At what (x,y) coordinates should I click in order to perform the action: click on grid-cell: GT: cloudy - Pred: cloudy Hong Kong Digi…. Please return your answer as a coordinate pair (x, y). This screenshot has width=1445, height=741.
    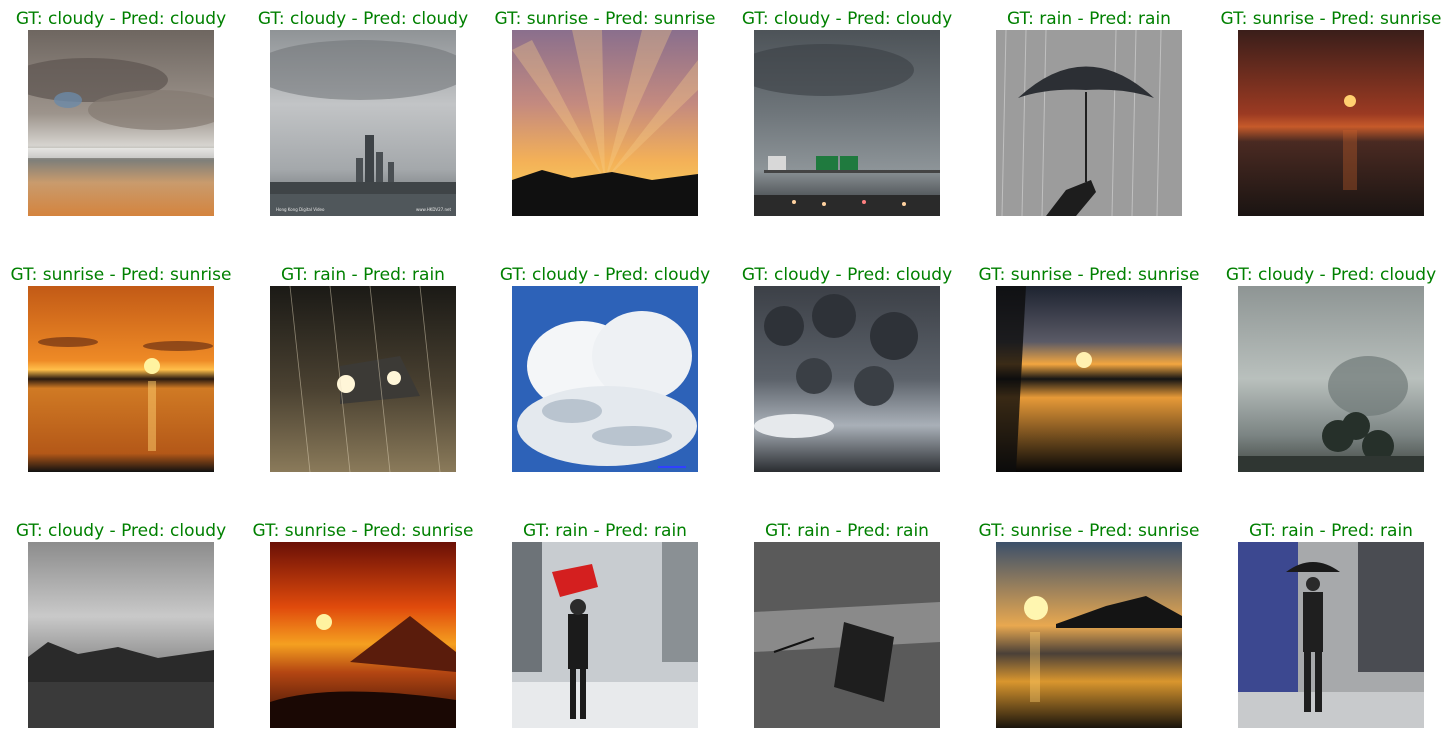
    Looking at the image, I should click on (363, 116).